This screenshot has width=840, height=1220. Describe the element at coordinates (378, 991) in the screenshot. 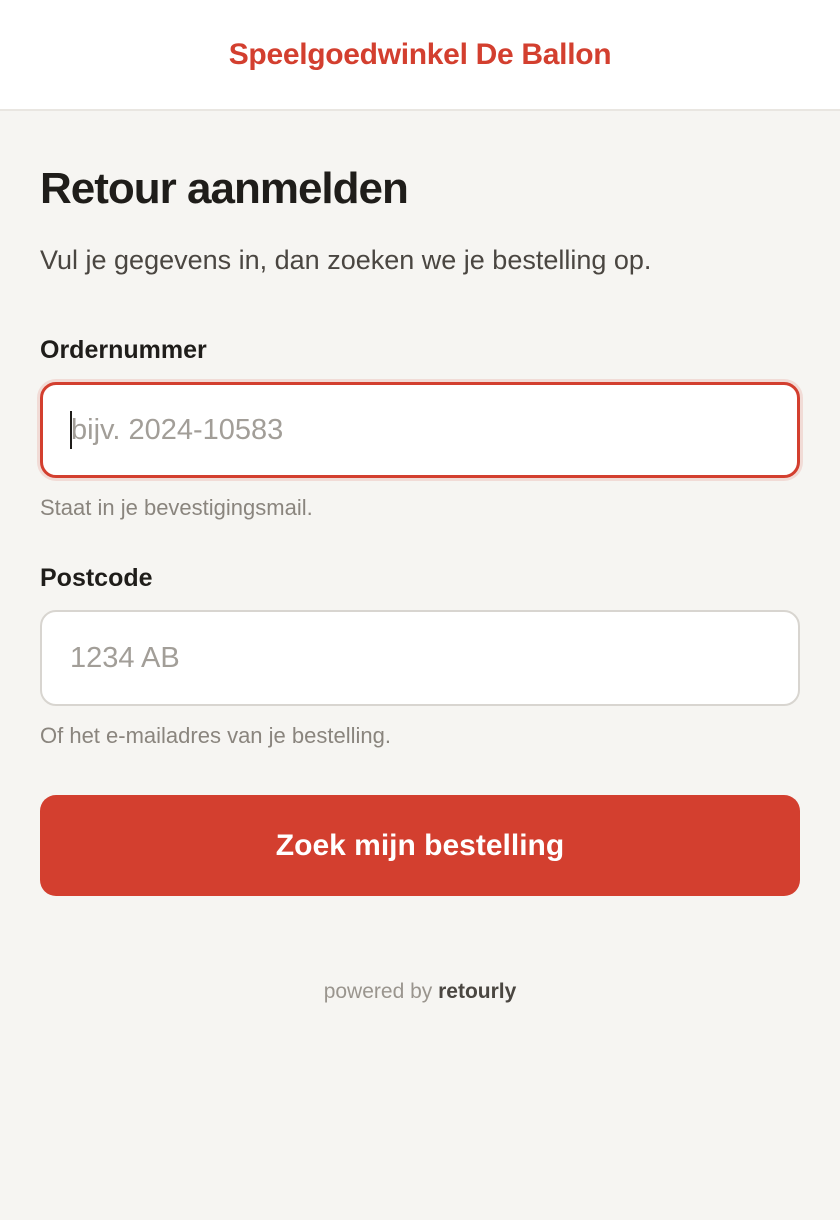

I see `powered-by-text: powered by` at that location.